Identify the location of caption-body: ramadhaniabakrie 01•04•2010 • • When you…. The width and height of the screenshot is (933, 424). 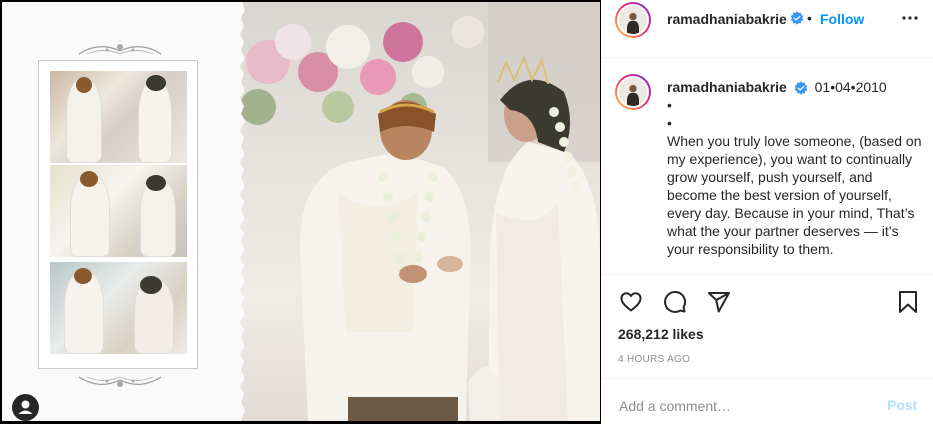
(796, 168).